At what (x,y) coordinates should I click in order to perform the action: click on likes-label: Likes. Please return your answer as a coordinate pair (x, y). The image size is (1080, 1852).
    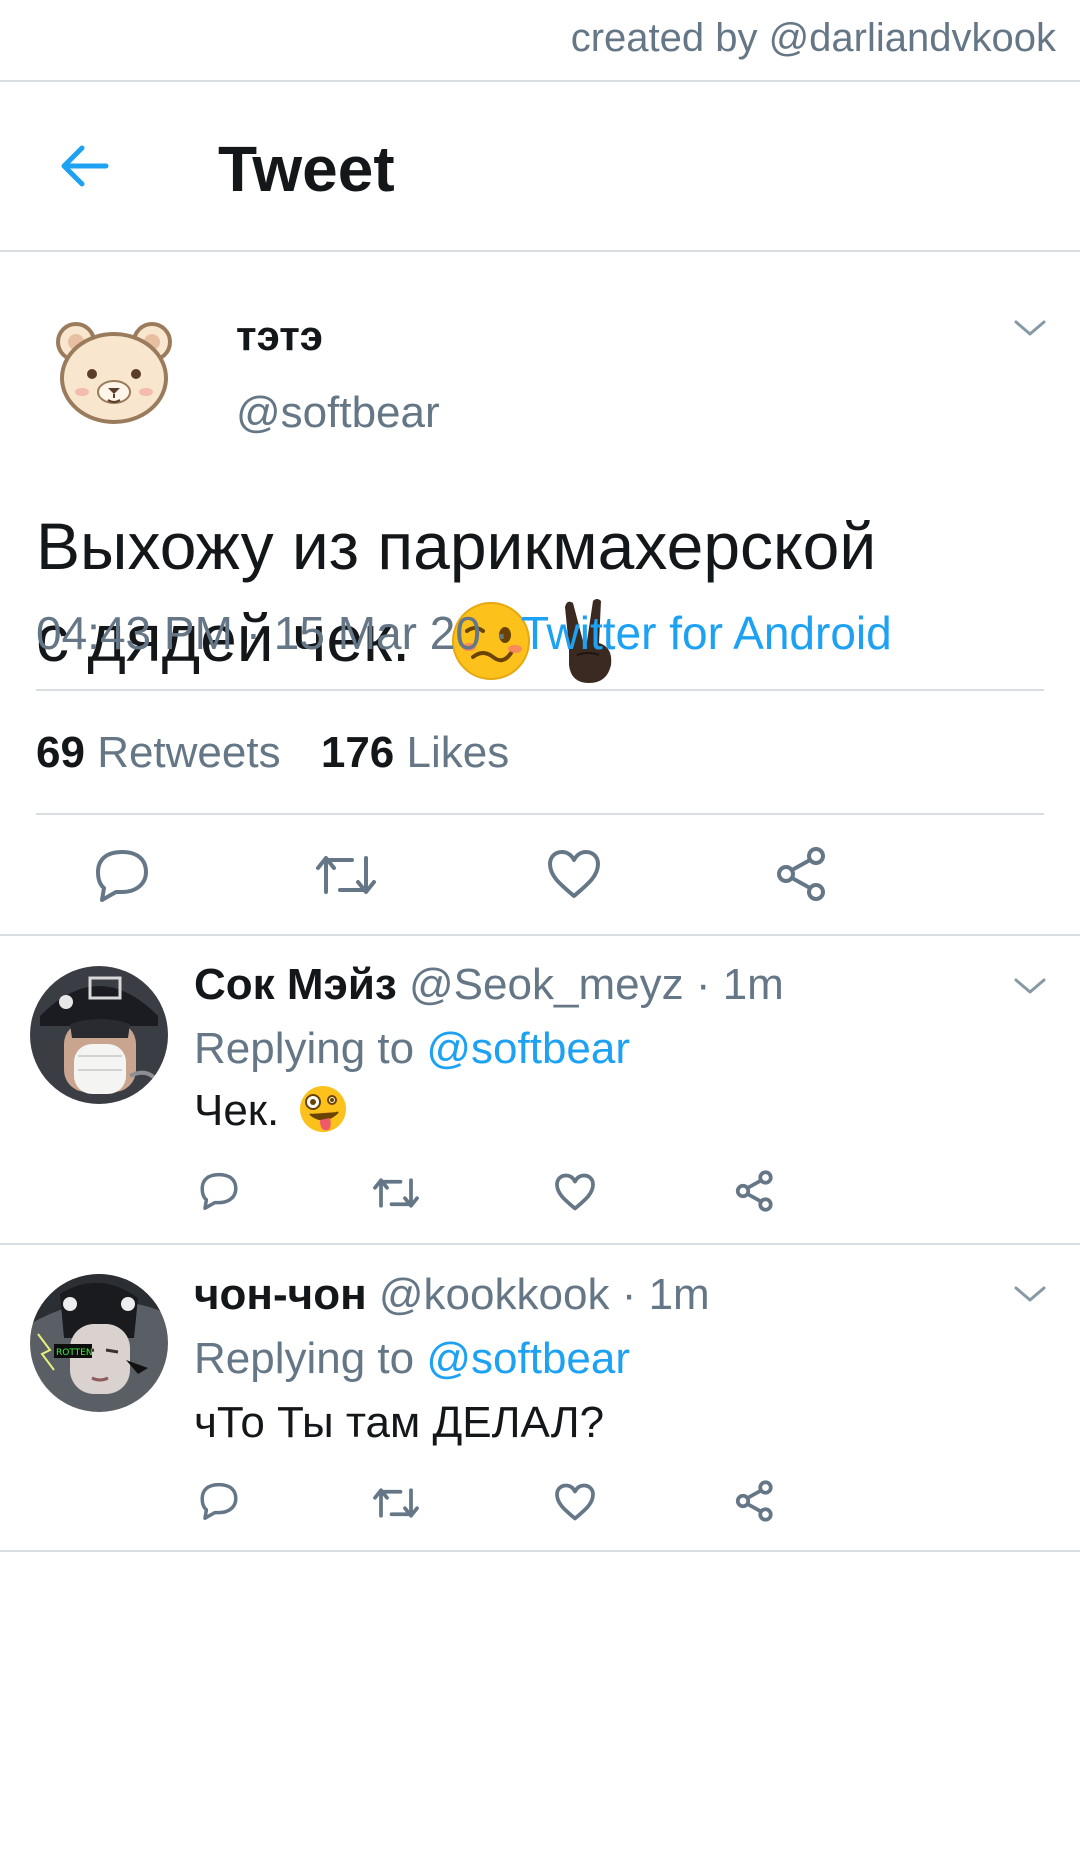
    Looking at the image, I should click on (458, 752).